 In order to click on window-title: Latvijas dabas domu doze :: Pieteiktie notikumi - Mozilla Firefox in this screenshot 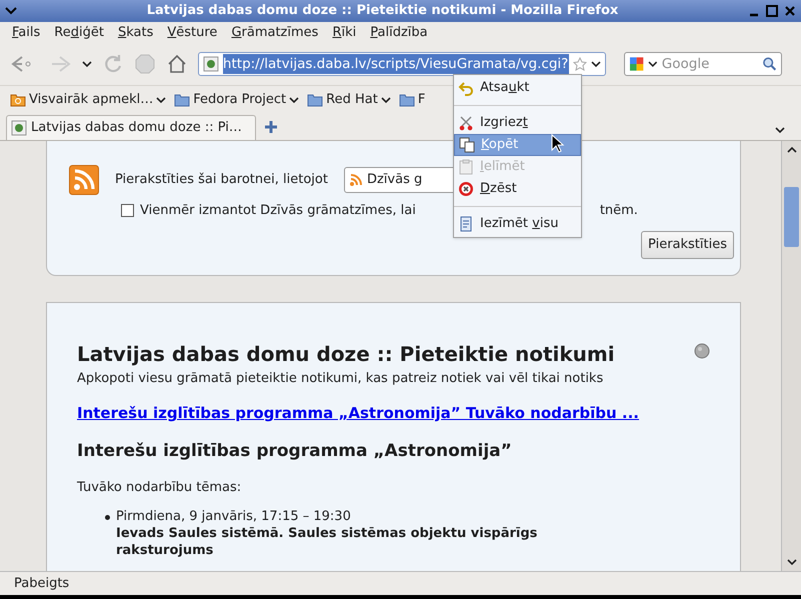, I will do `click(383, 11)`.